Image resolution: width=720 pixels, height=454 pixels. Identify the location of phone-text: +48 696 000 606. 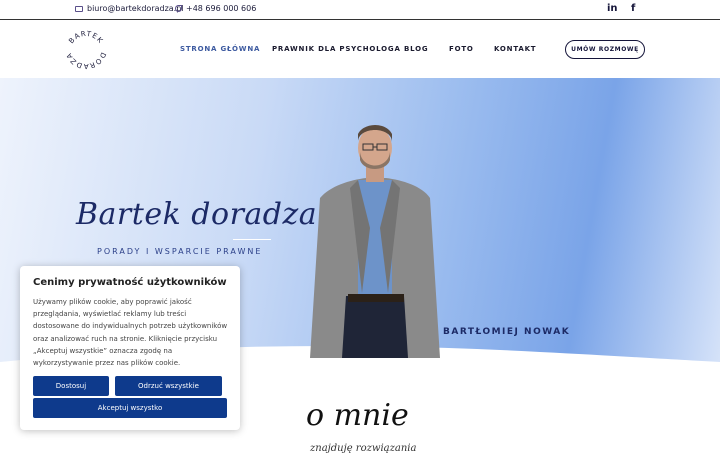
(221, 8).